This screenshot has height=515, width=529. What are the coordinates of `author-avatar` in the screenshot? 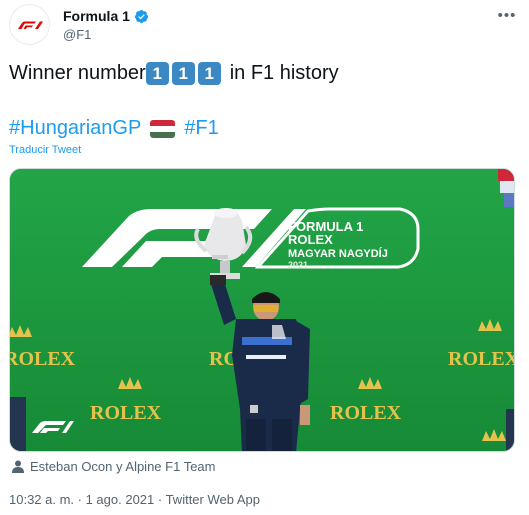 It's located at (29, 24).